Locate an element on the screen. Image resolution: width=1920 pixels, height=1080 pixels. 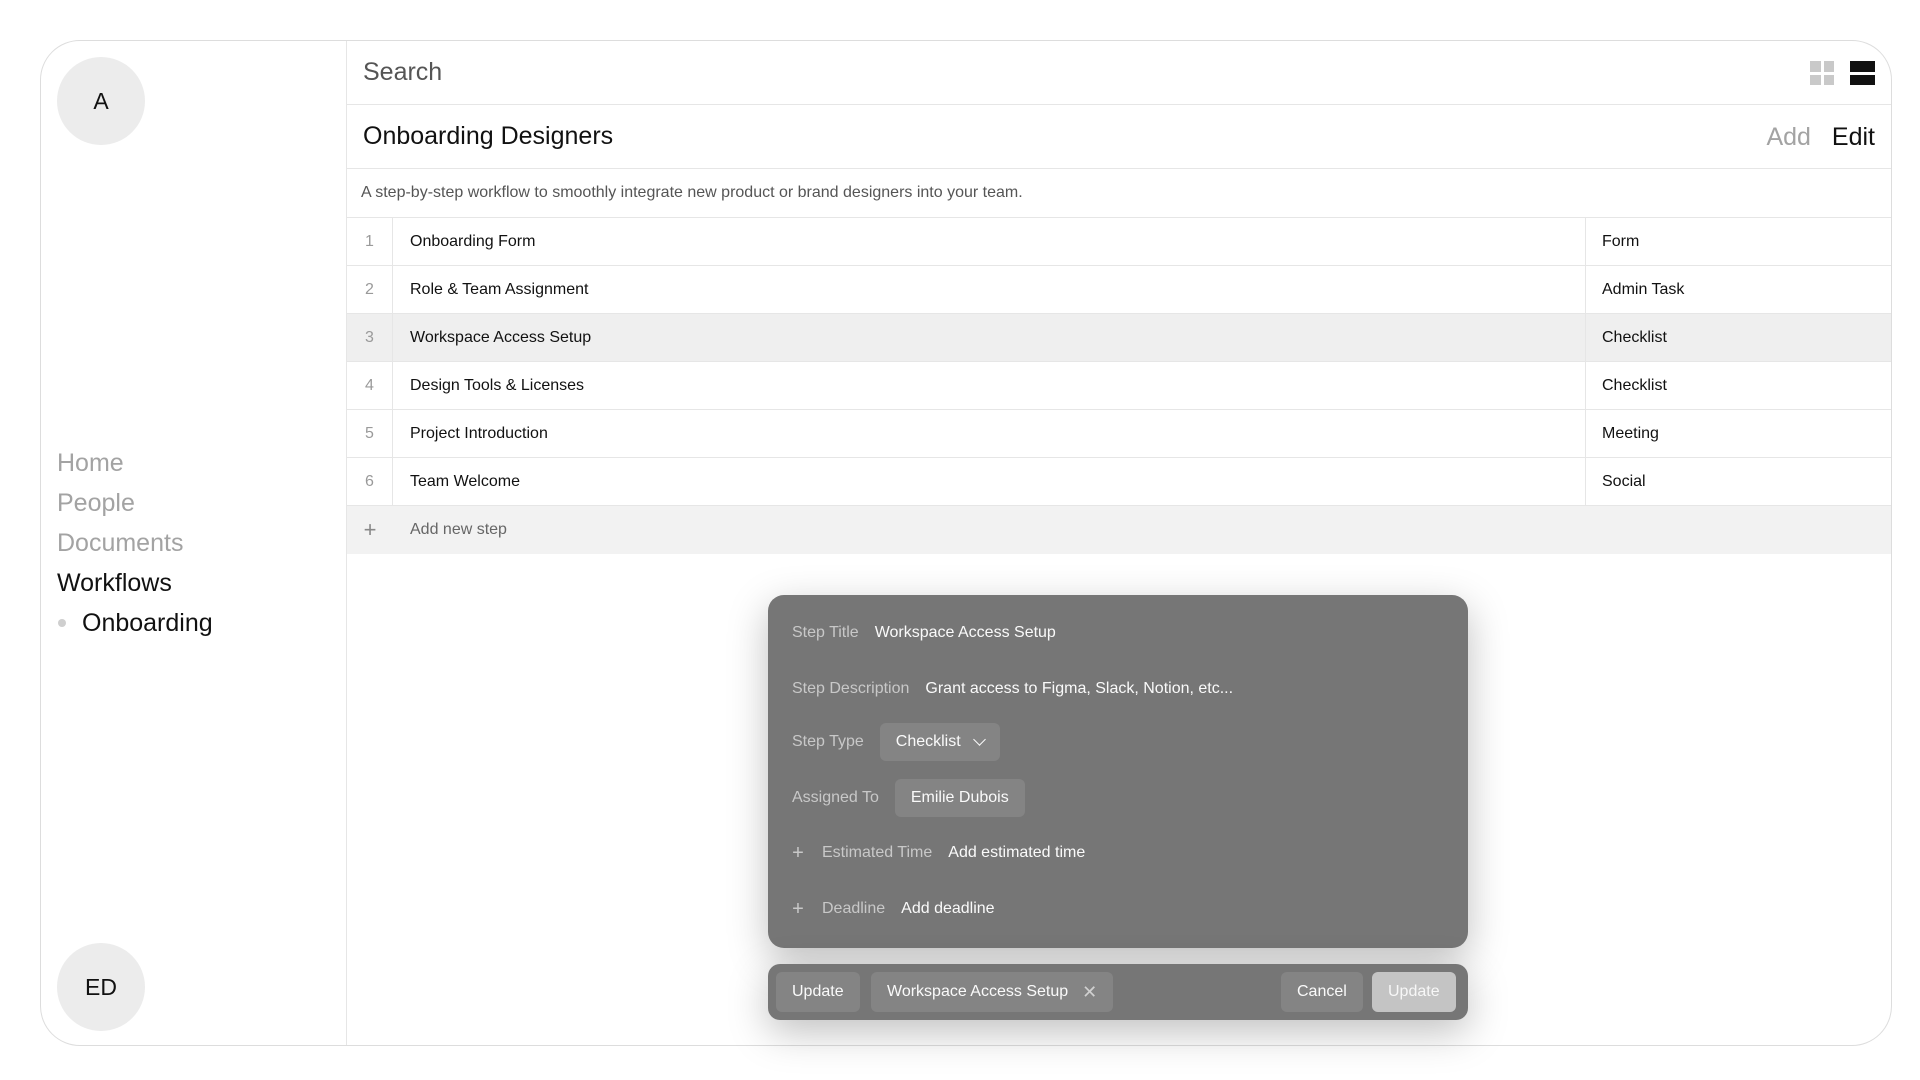
step-title-field: Step Title Workspace Access Setup is located at coordinates (924, 633).